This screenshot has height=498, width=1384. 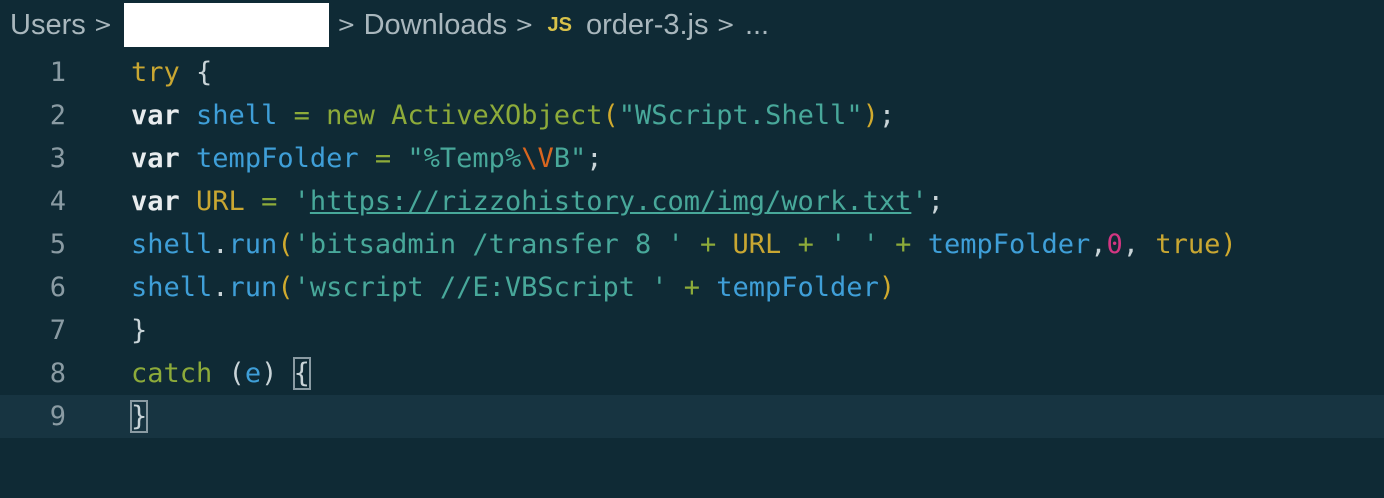 I want to click on line-number: 3, so click(x=57, y=158).